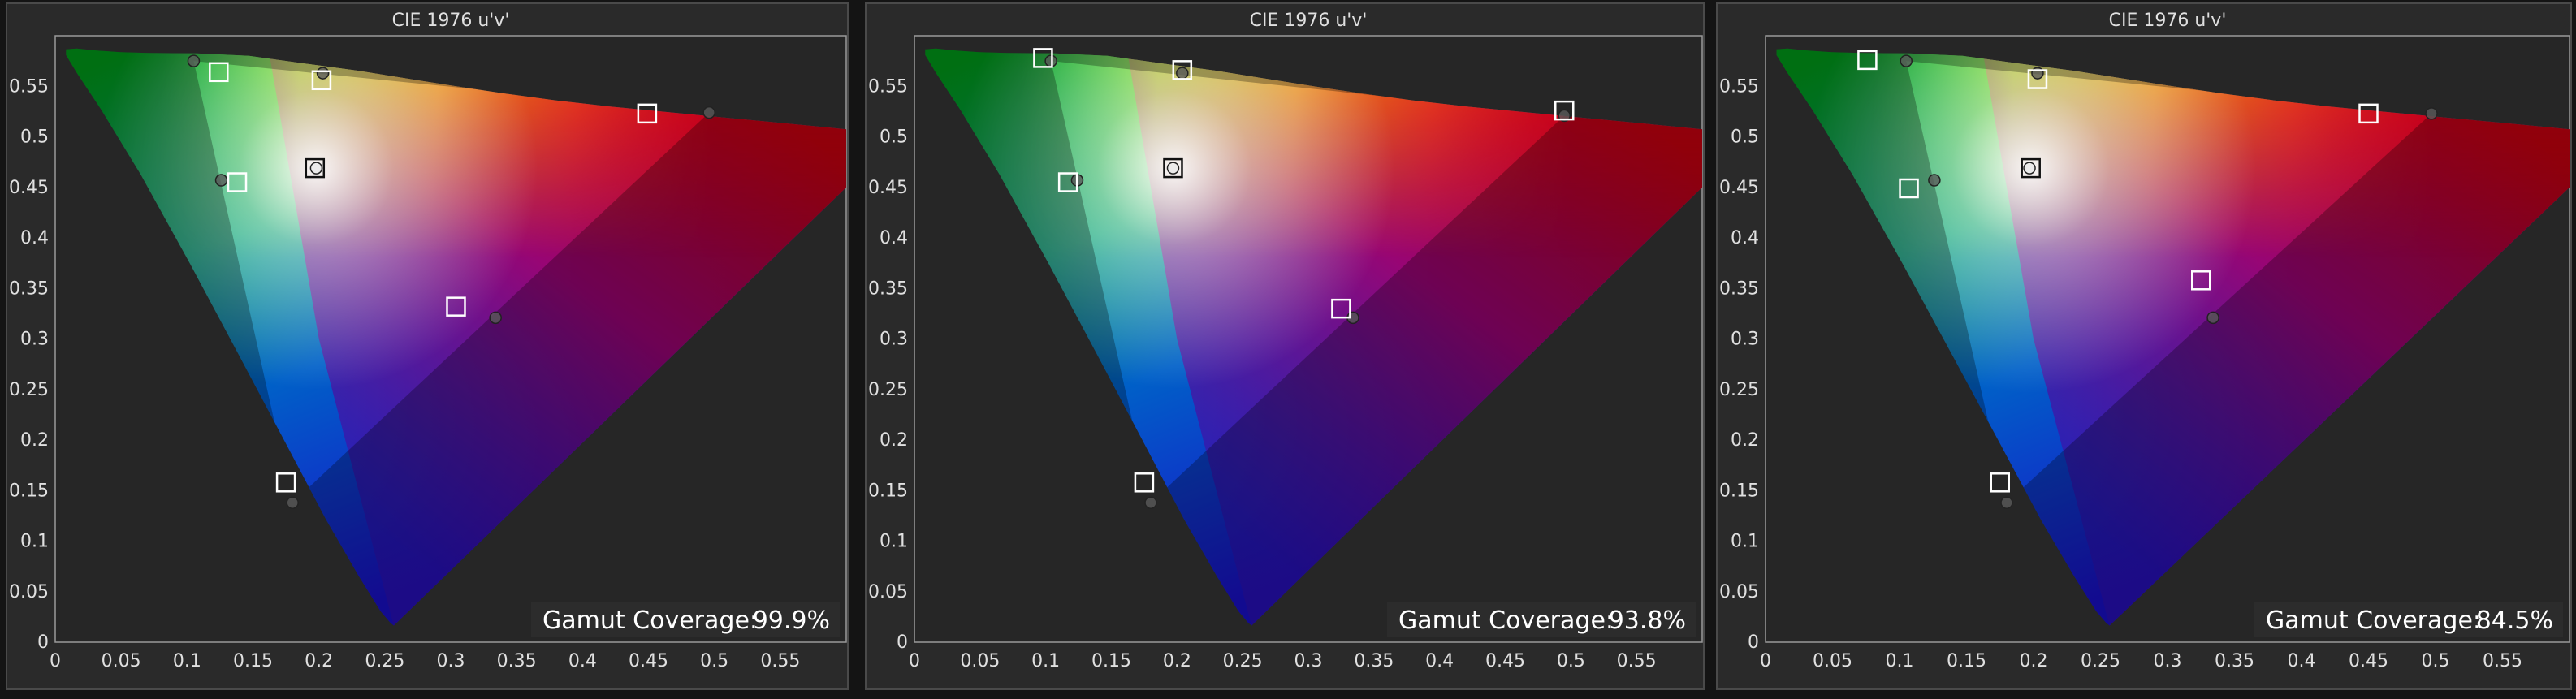  What do you see at coordinates (1648, 620) in the screenshot?
I see `coverage-value: 93.8%` at bounding box center [1648, 620].